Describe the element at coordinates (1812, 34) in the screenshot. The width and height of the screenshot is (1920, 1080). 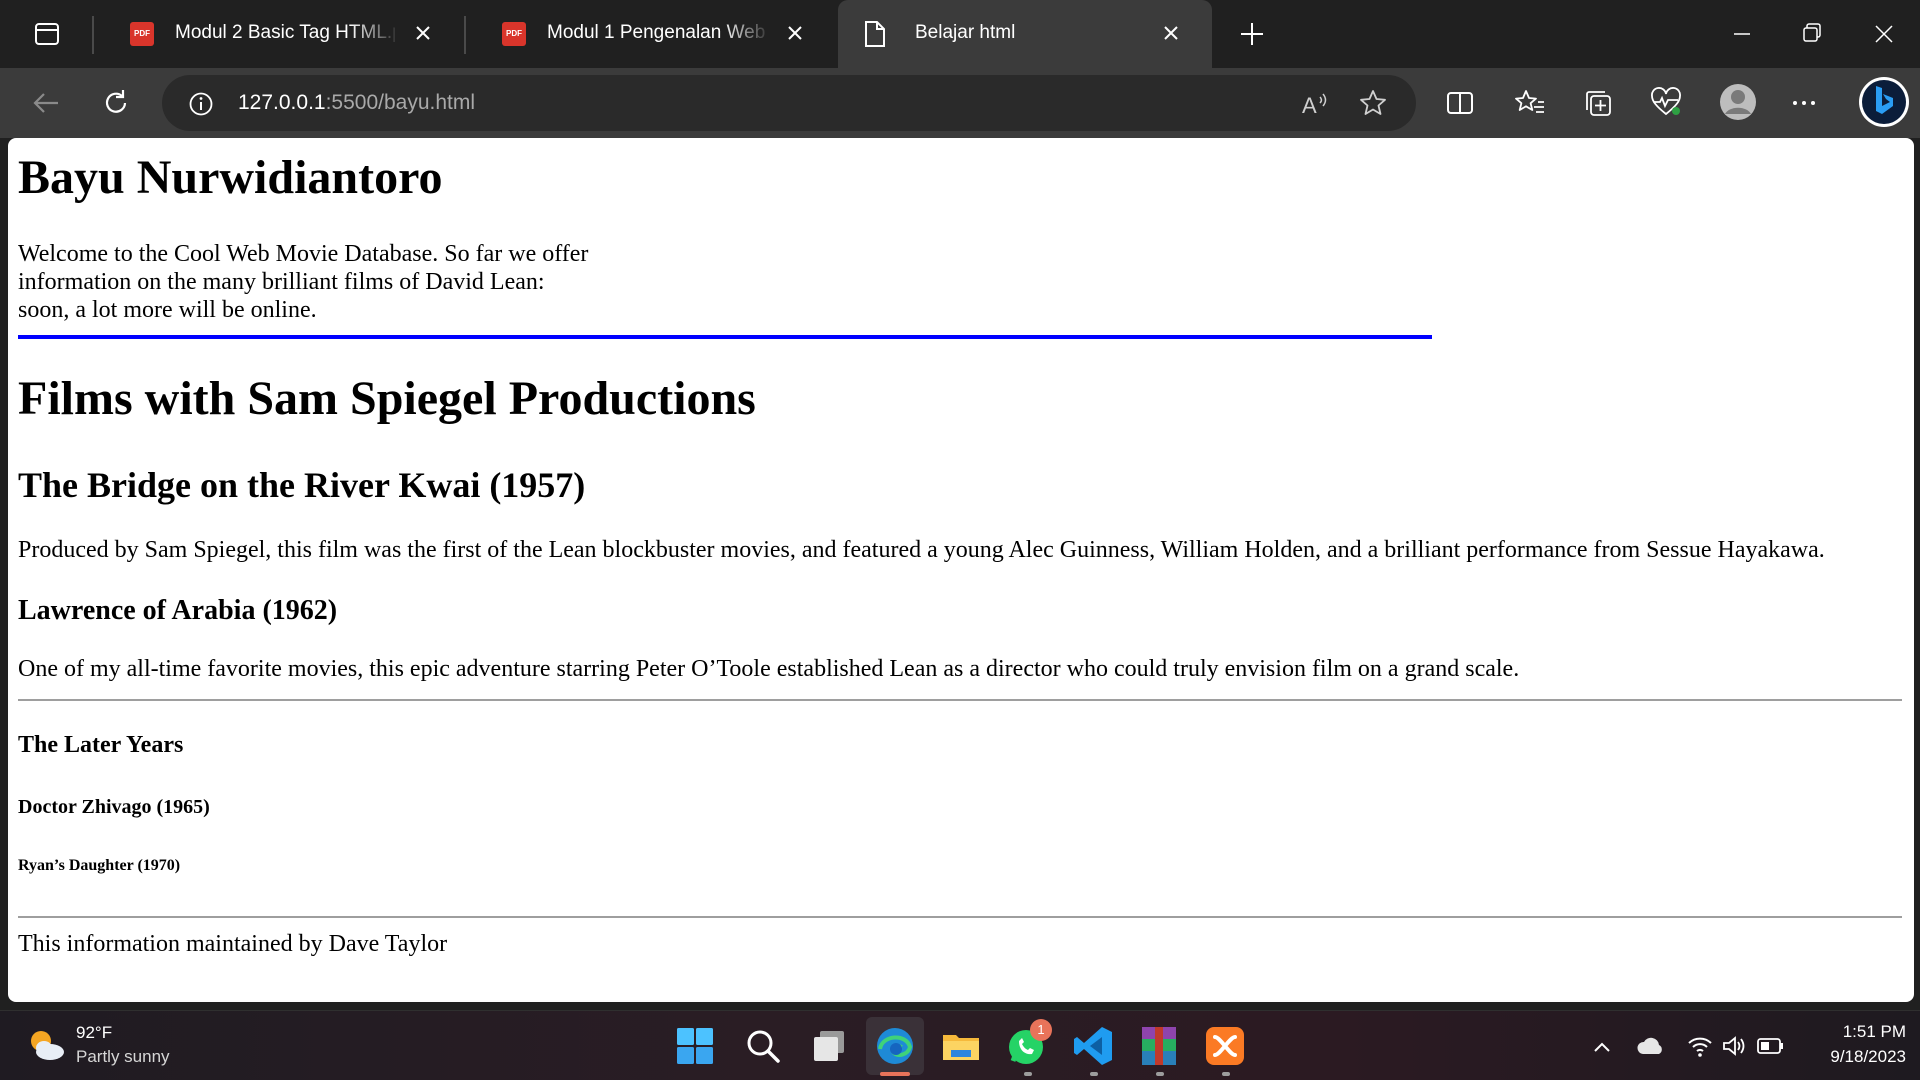
I see `restore-icon` at that location.